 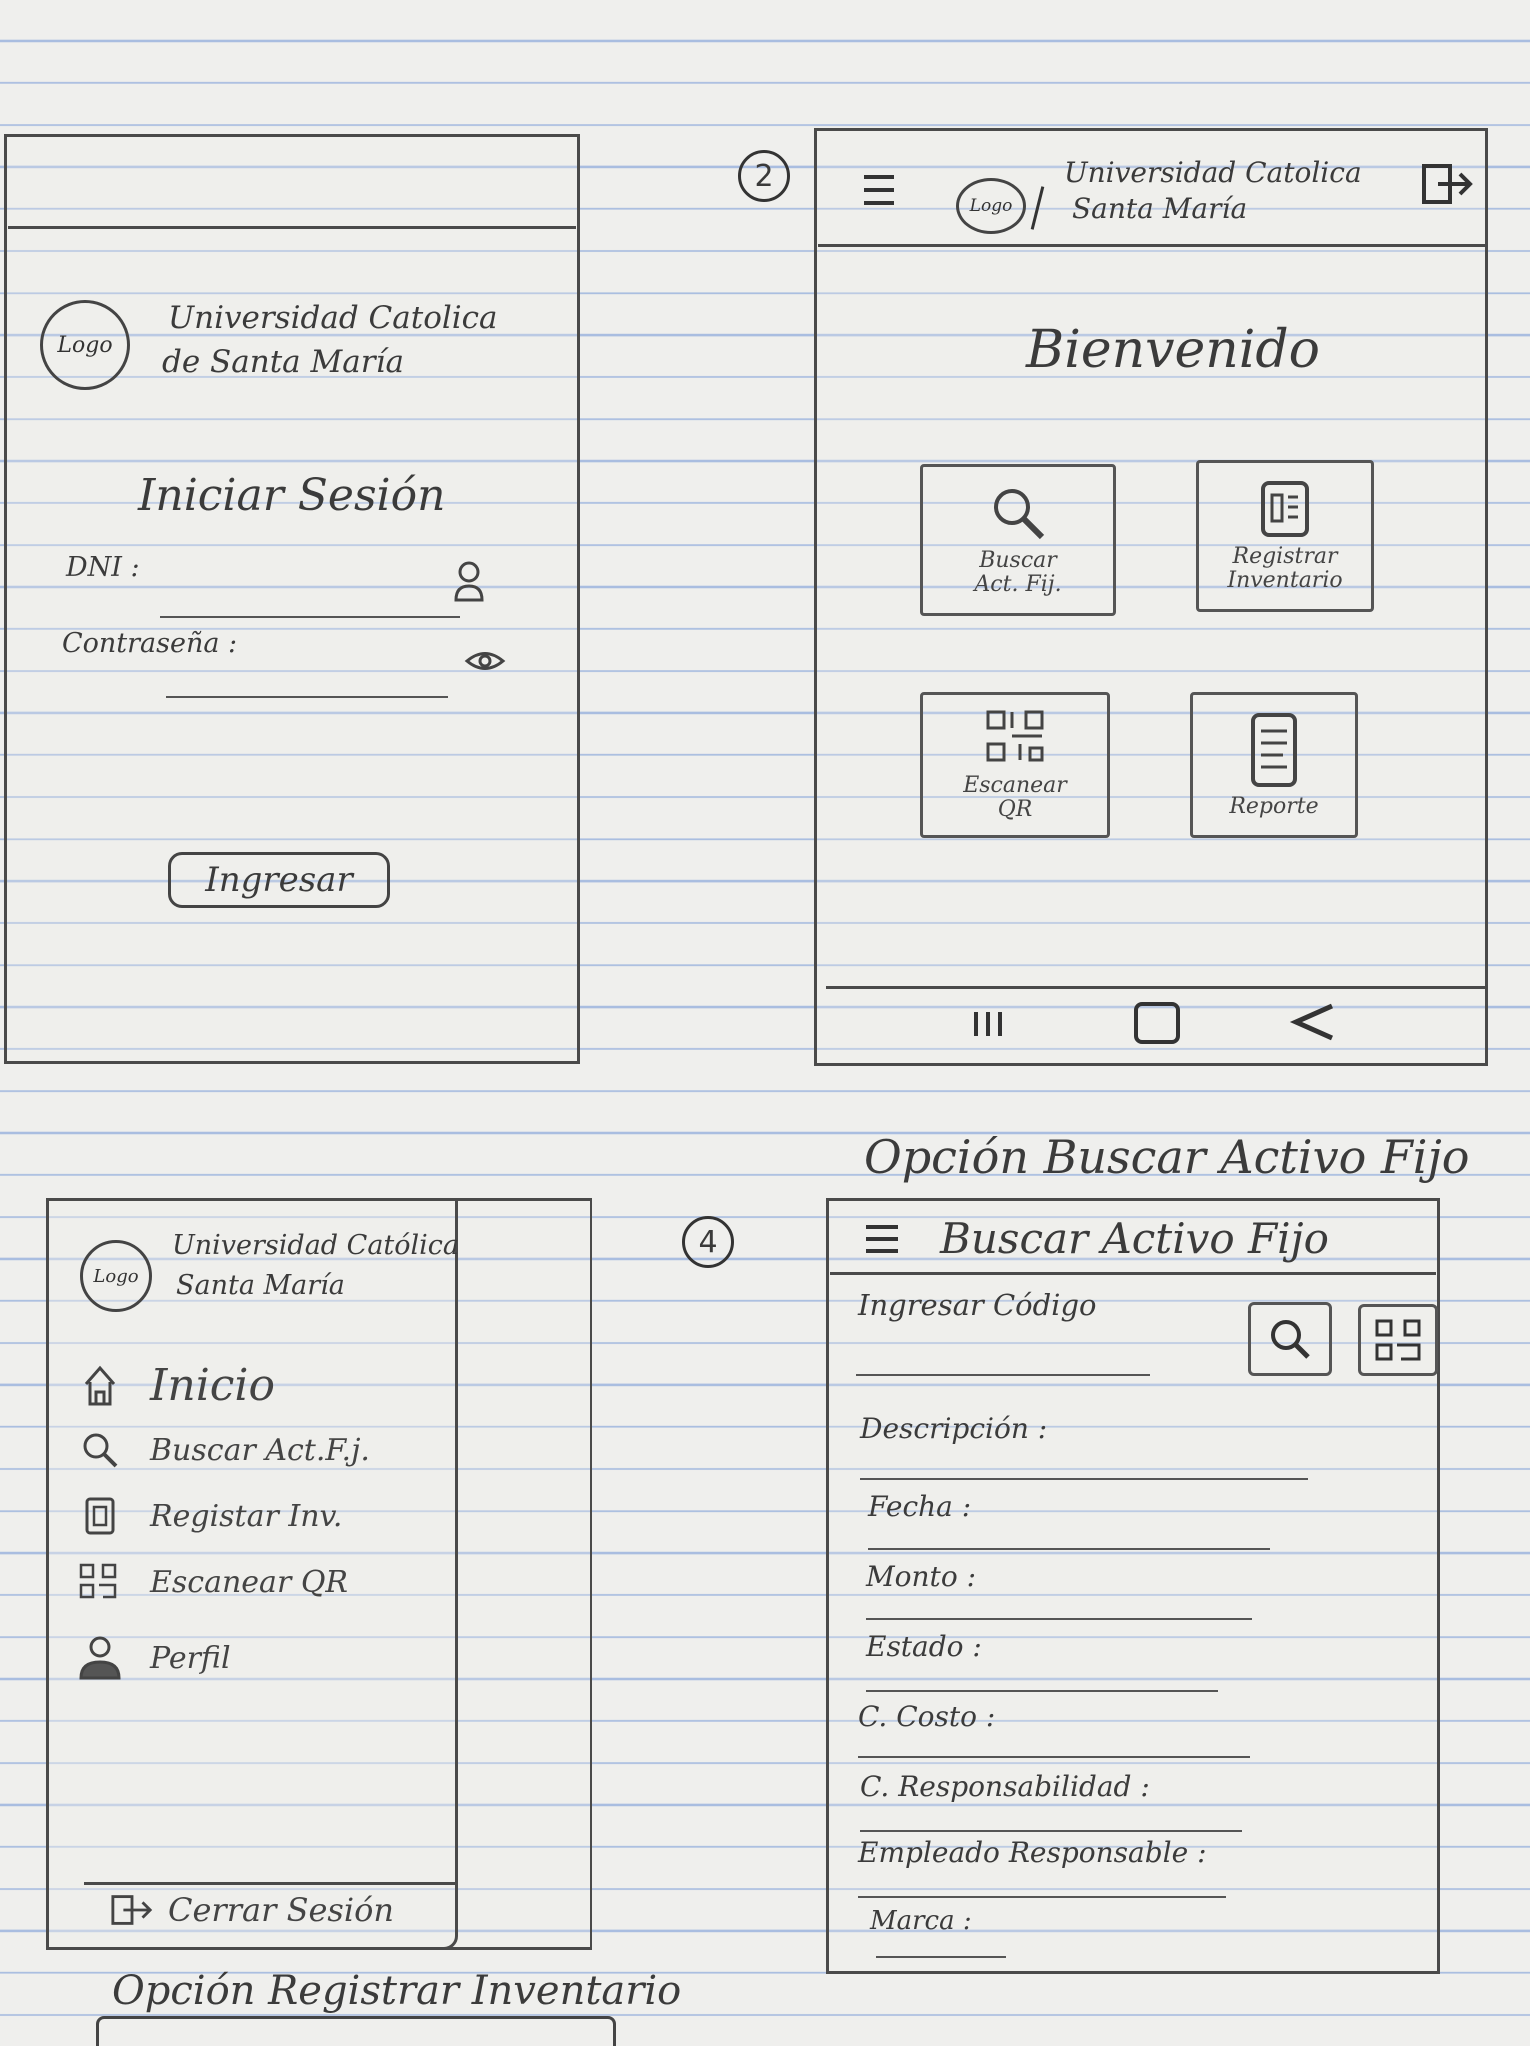 What do you see at coordinates (1274, 806) in the screenshot?
I see `tile-label: Reporte` at bounding box center [1274, 806].